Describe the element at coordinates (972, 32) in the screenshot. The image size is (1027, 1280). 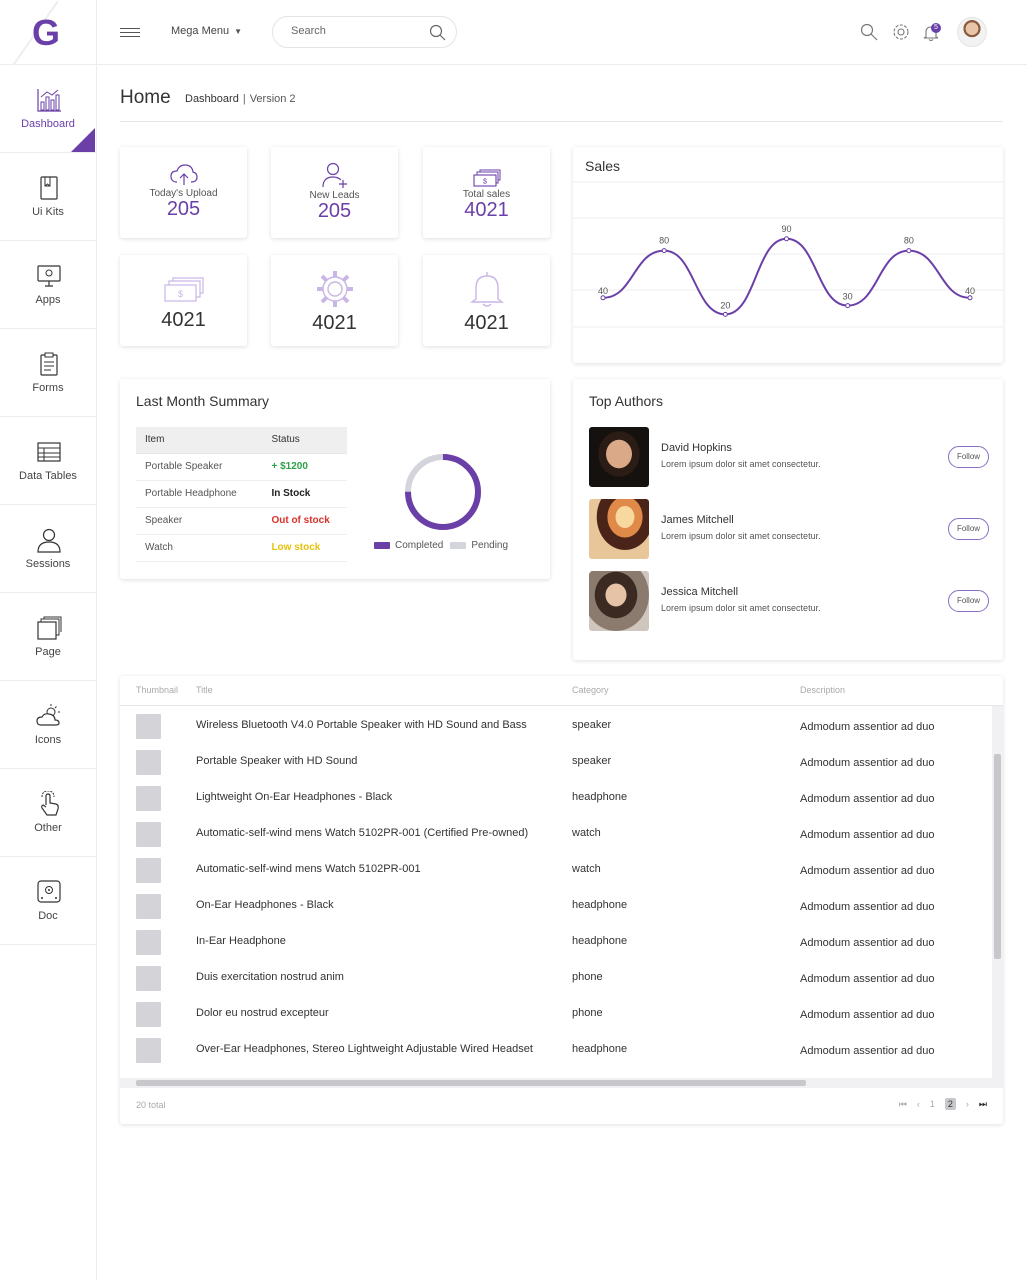
I see `user-avatar` at that location.